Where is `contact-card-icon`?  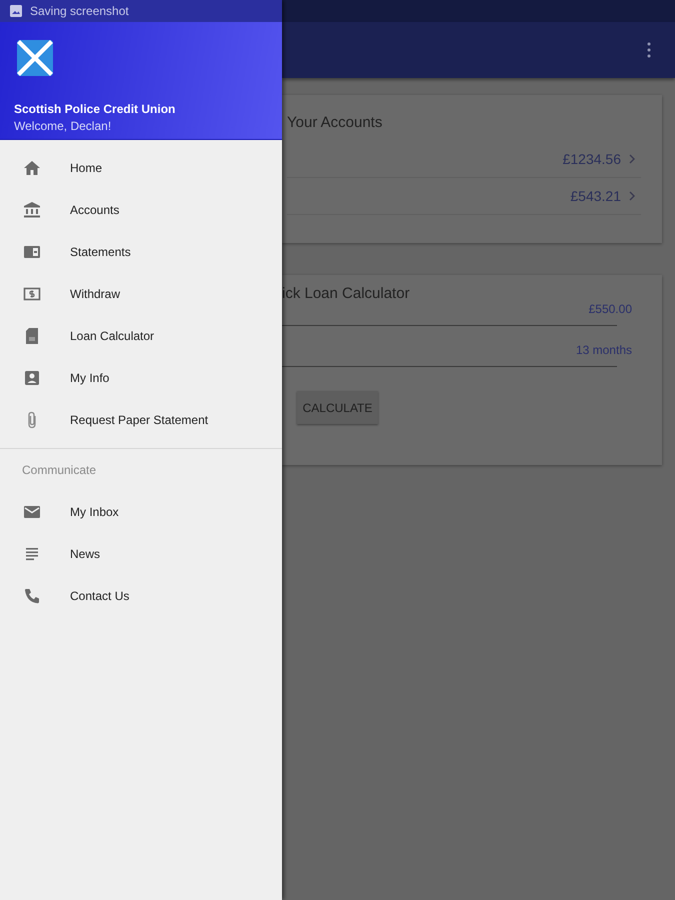 contact-card-icon is located at coordinates (32, 378).